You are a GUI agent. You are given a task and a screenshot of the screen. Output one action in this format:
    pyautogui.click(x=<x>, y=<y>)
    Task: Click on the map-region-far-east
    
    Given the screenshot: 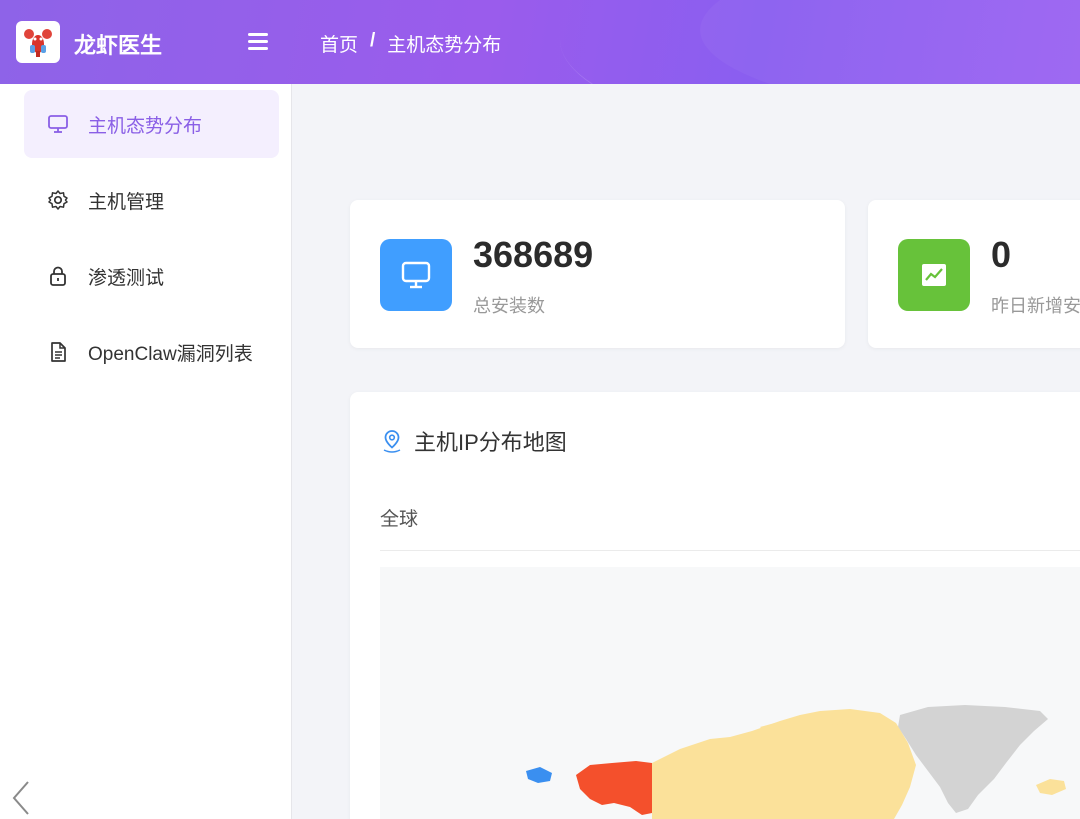 What is the action you would take?
    pyautogui.click(x=539, y=775)
    